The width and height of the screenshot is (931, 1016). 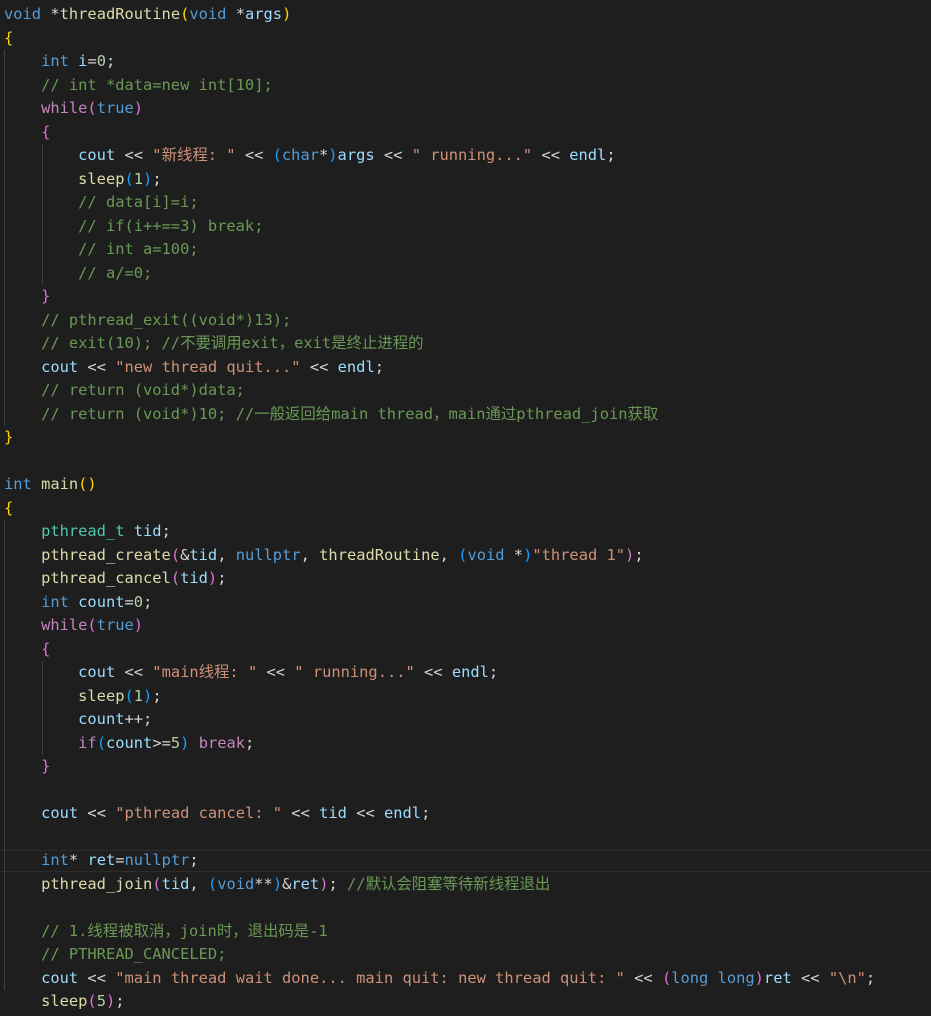 I want to click on code-token: ,, so click(x=310, y=554).